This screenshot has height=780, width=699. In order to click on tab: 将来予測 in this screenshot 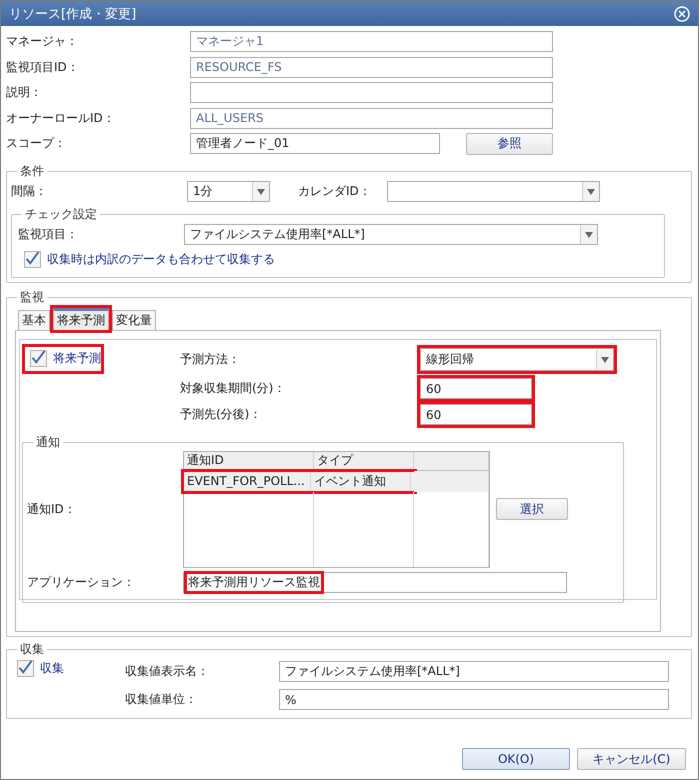, I will do `click(81, 319)`.